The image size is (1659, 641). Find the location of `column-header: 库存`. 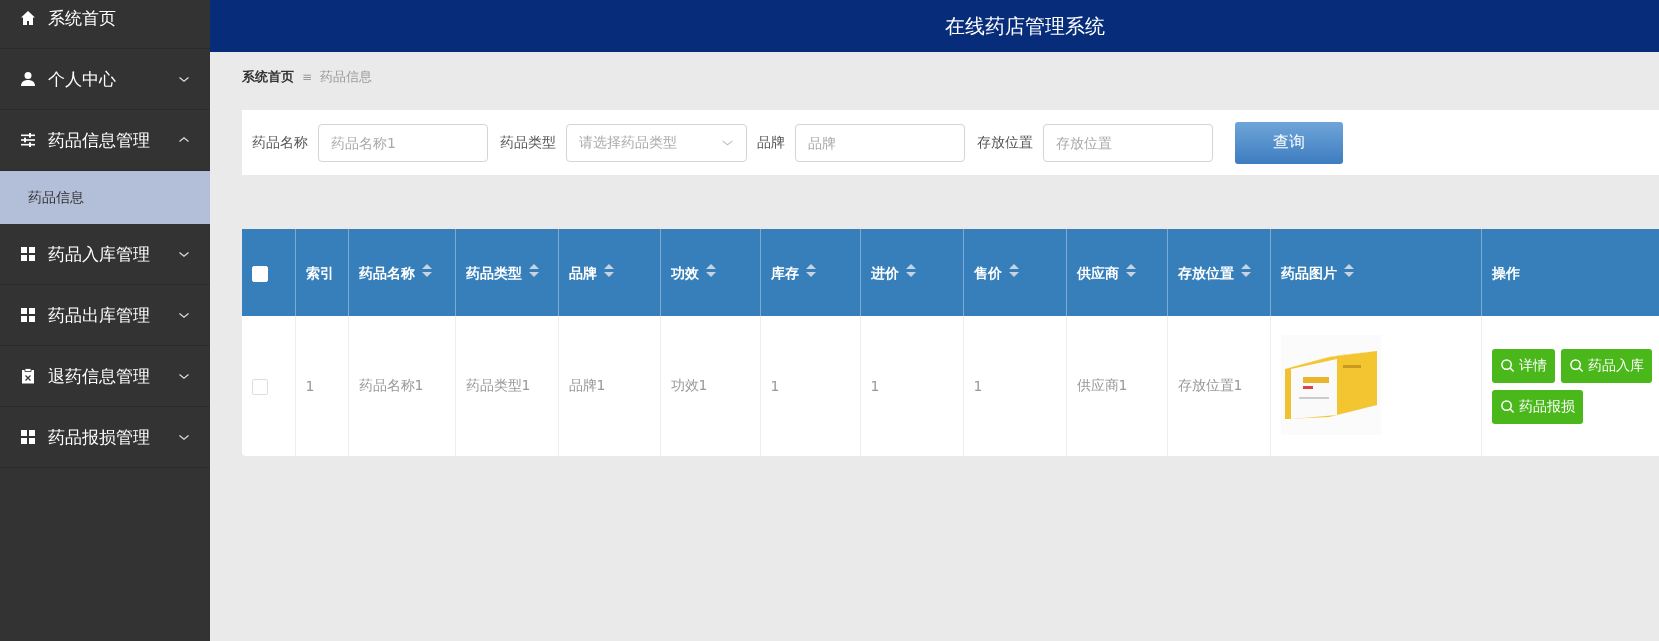

column-header: 库存 is located at coordinates (810, 272).